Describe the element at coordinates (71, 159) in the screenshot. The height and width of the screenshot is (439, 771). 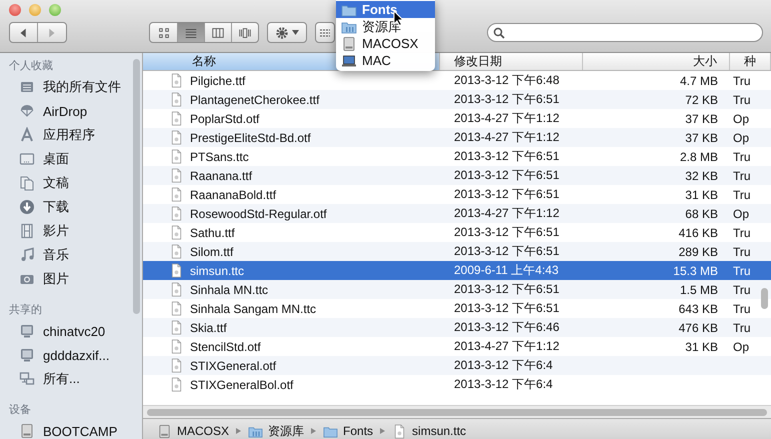
I see `sidebar-item: 桌面` at that location.